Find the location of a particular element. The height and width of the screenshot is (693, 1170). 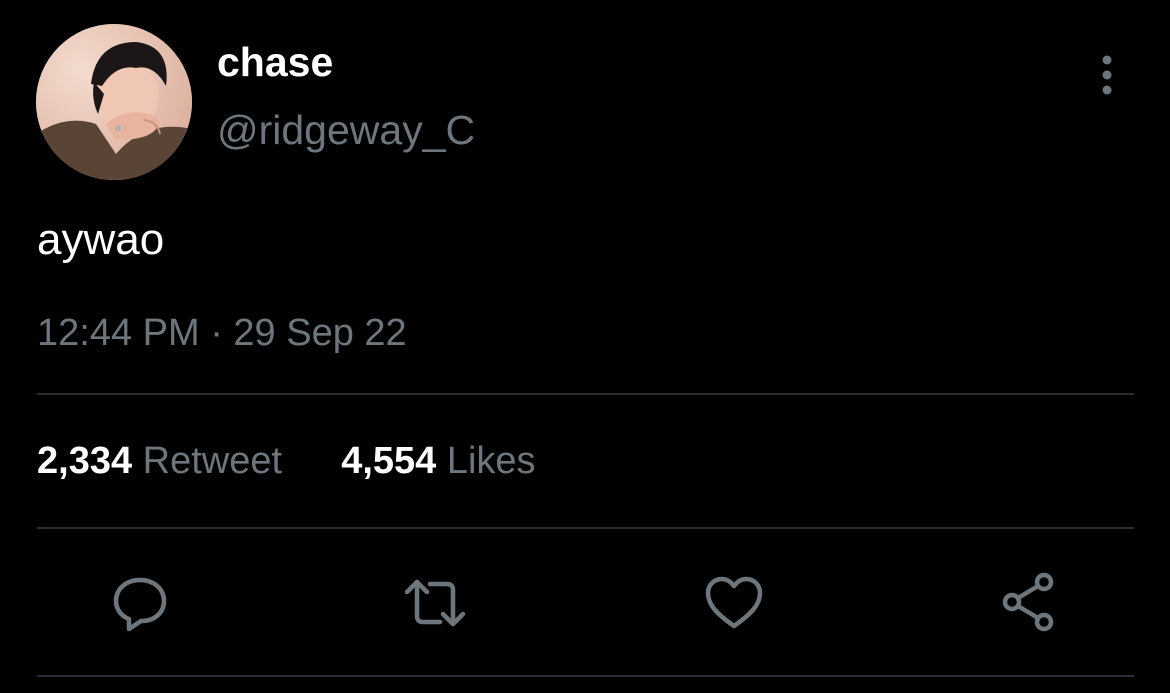

user-handle: @ridgeway_C is located at coordinates (346, 130).